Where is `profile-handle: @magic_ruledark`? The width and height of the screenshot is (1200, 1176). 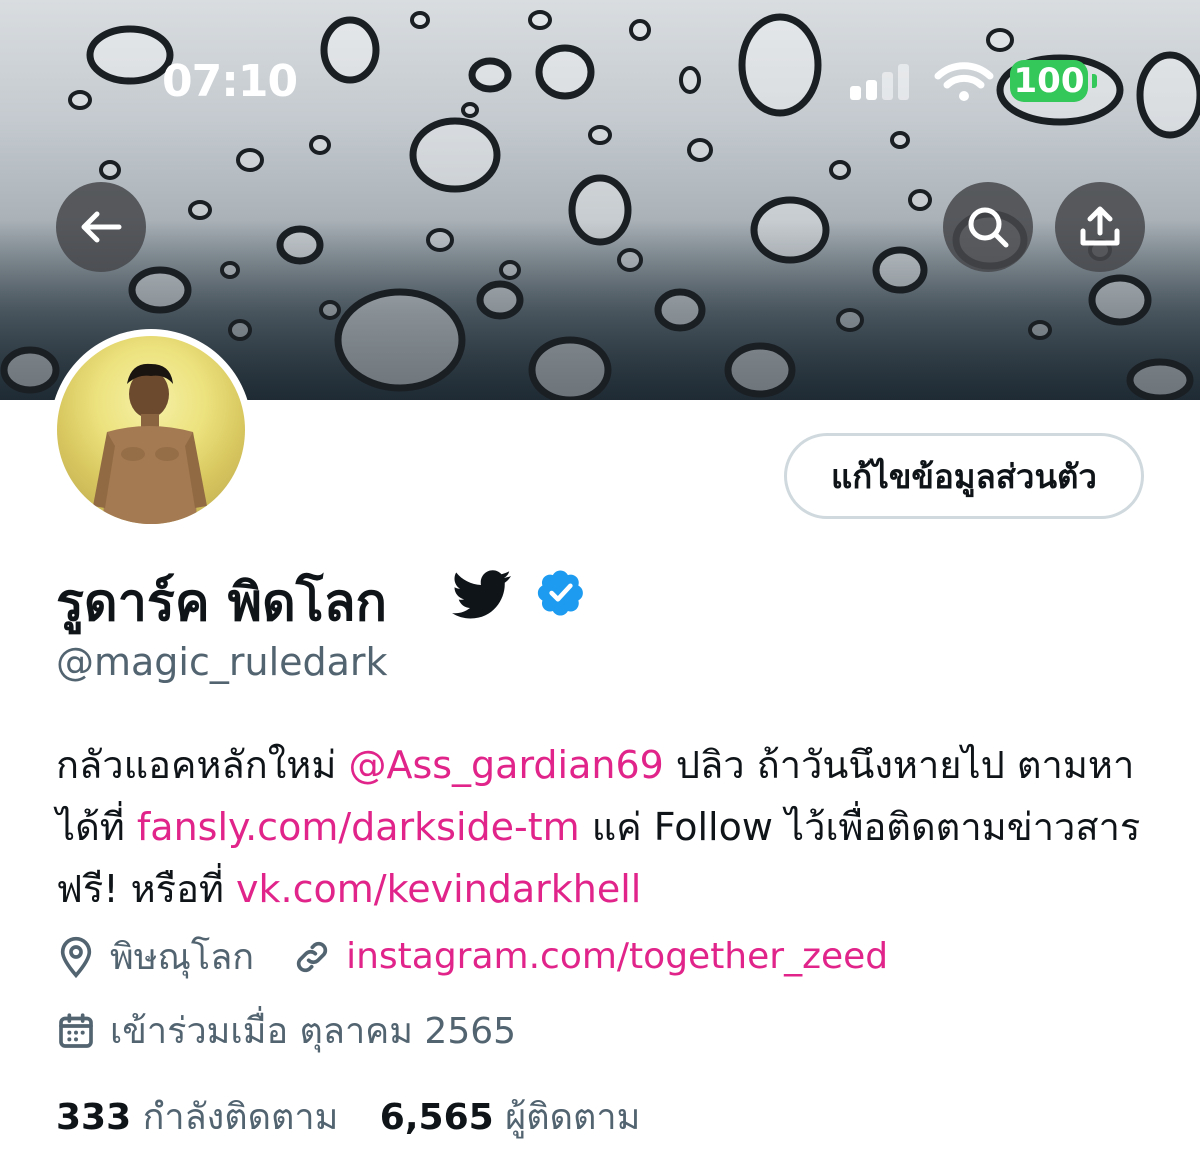
profile-handle: @magic_ruledark is located at coordinates (222, 662).